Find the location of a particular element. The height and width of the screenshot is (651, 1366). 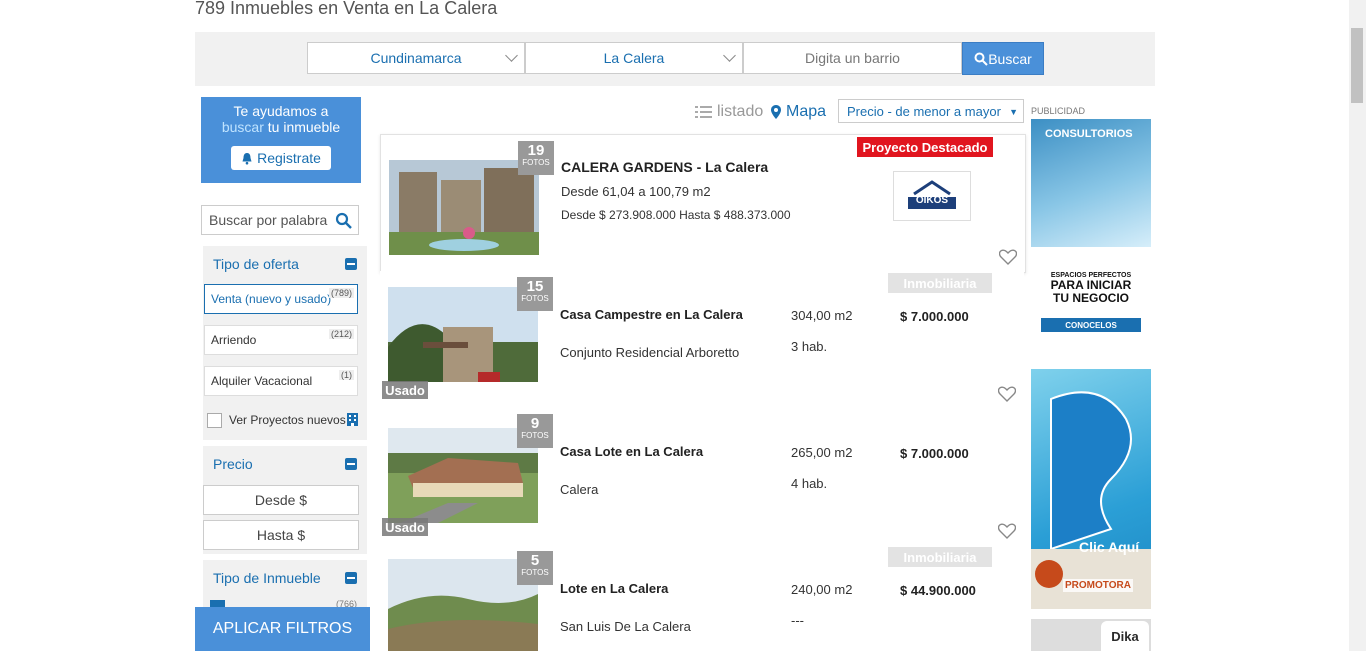

listing-title: Lote en La Calera is located at coordinates (614, 588).